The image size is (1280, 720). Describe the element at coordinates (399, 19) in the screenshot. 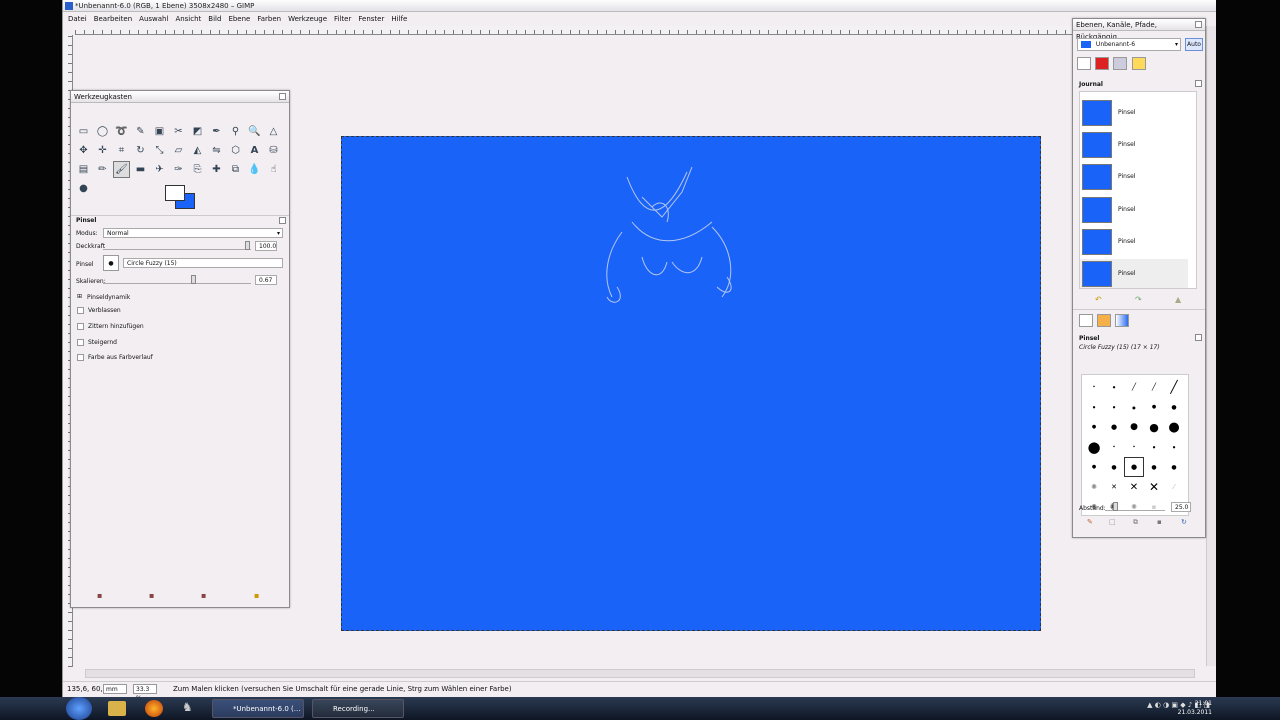

I see `menu-hilfe: Hilfe` at that location.